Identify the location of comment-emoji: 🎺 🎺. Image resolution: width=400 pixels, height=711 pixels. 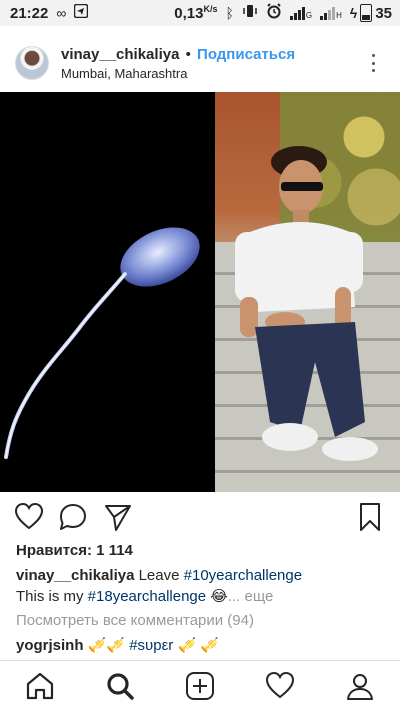
(198, 645).